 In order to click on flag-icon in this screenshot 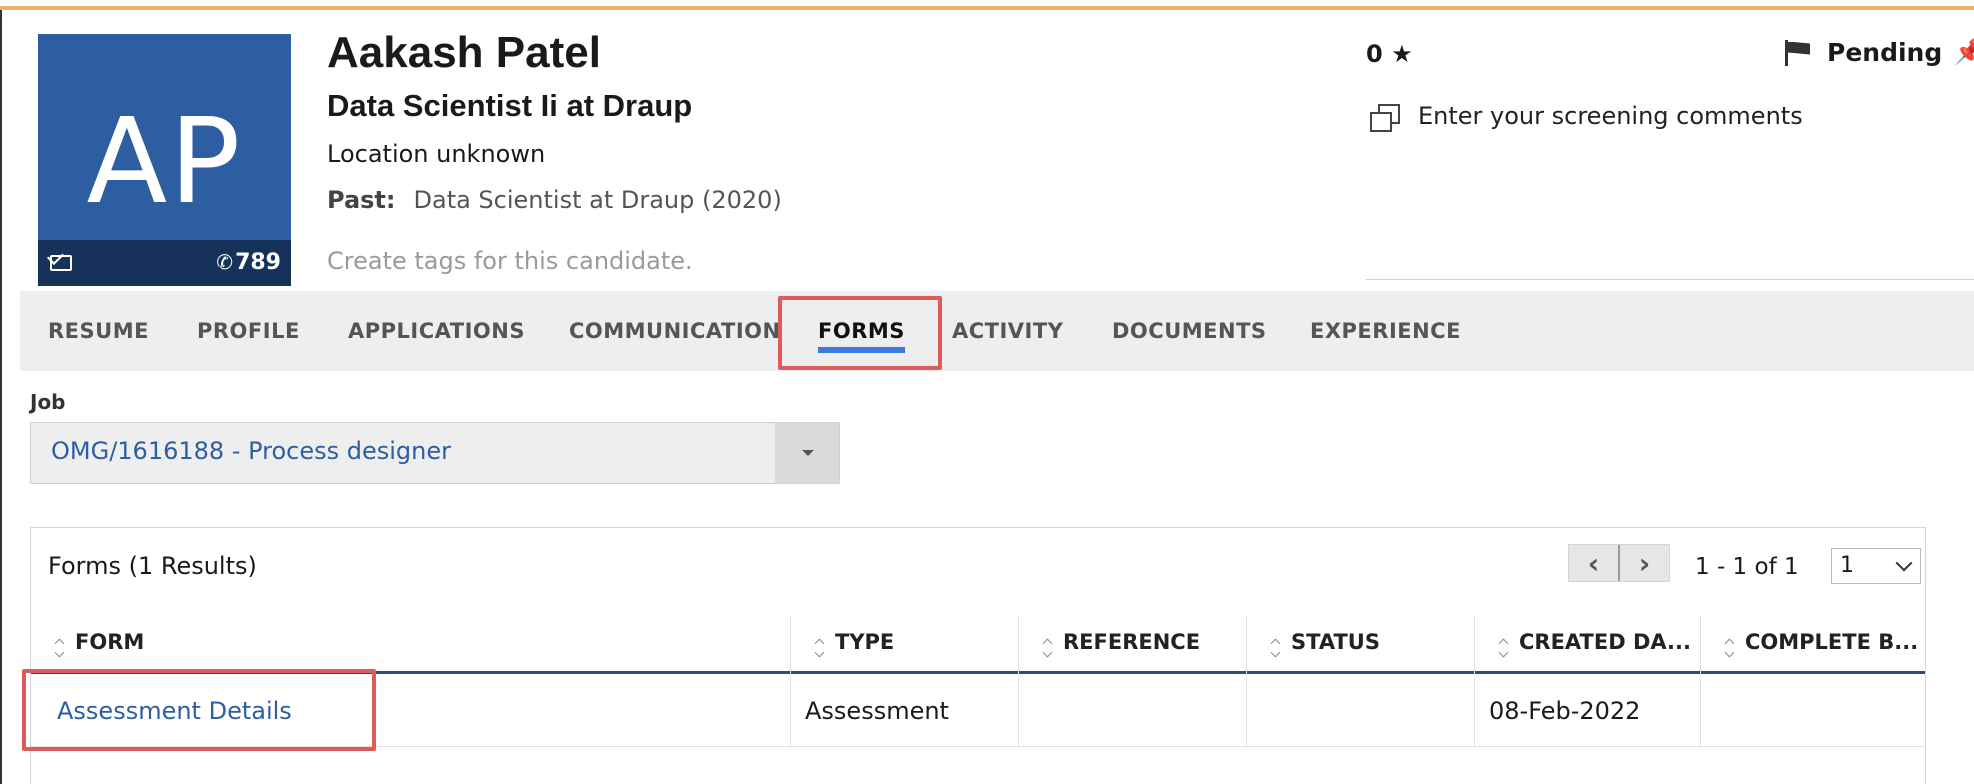, I will do `click(1799, 52)`.